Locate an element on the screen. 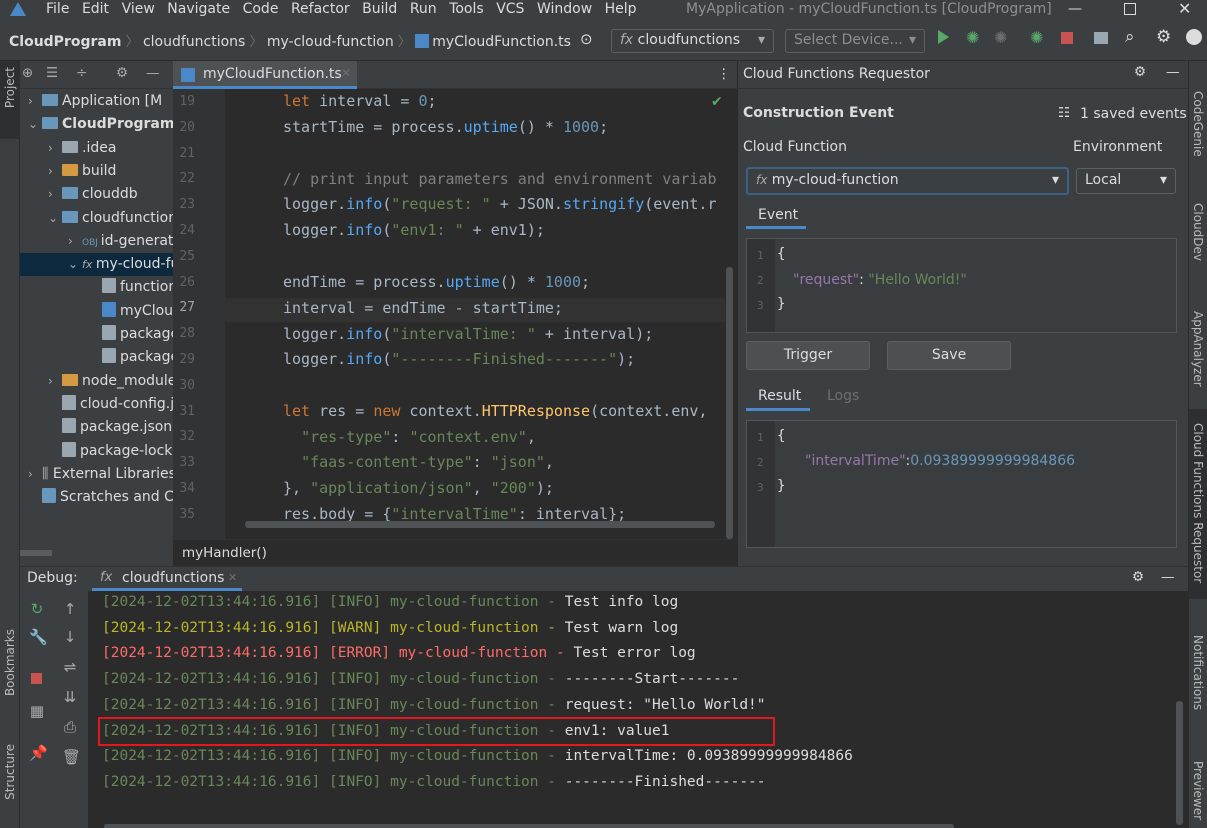  codegenie-tool-tab: CodeGenie is located at coordinates (1198, 124).